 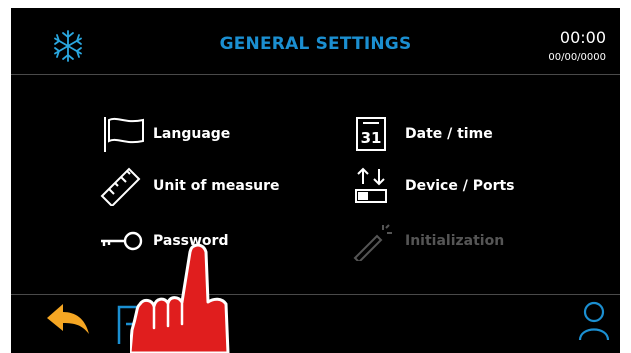 What do you see at coordinates (315, 294) in the screenshot?
I see `footer-divider` at bounding box center [315, 294].